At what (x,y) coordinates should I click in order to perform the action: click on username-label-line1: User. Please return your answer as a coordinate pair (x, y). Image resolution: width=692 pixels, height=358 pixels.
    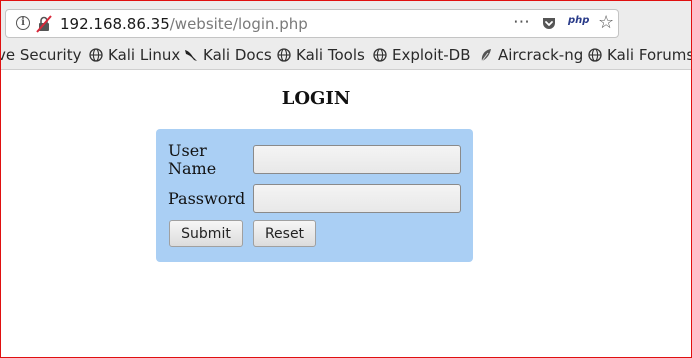
    Looking at the image, I should click on (187, 150).